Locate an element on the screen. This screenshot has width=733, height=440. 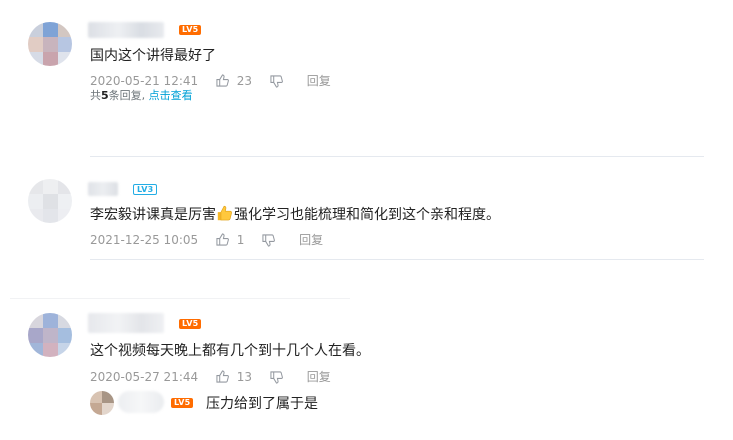
comment-meta: 2021-12-25 10:05 1 回复 is located at coordinates (206, 239).